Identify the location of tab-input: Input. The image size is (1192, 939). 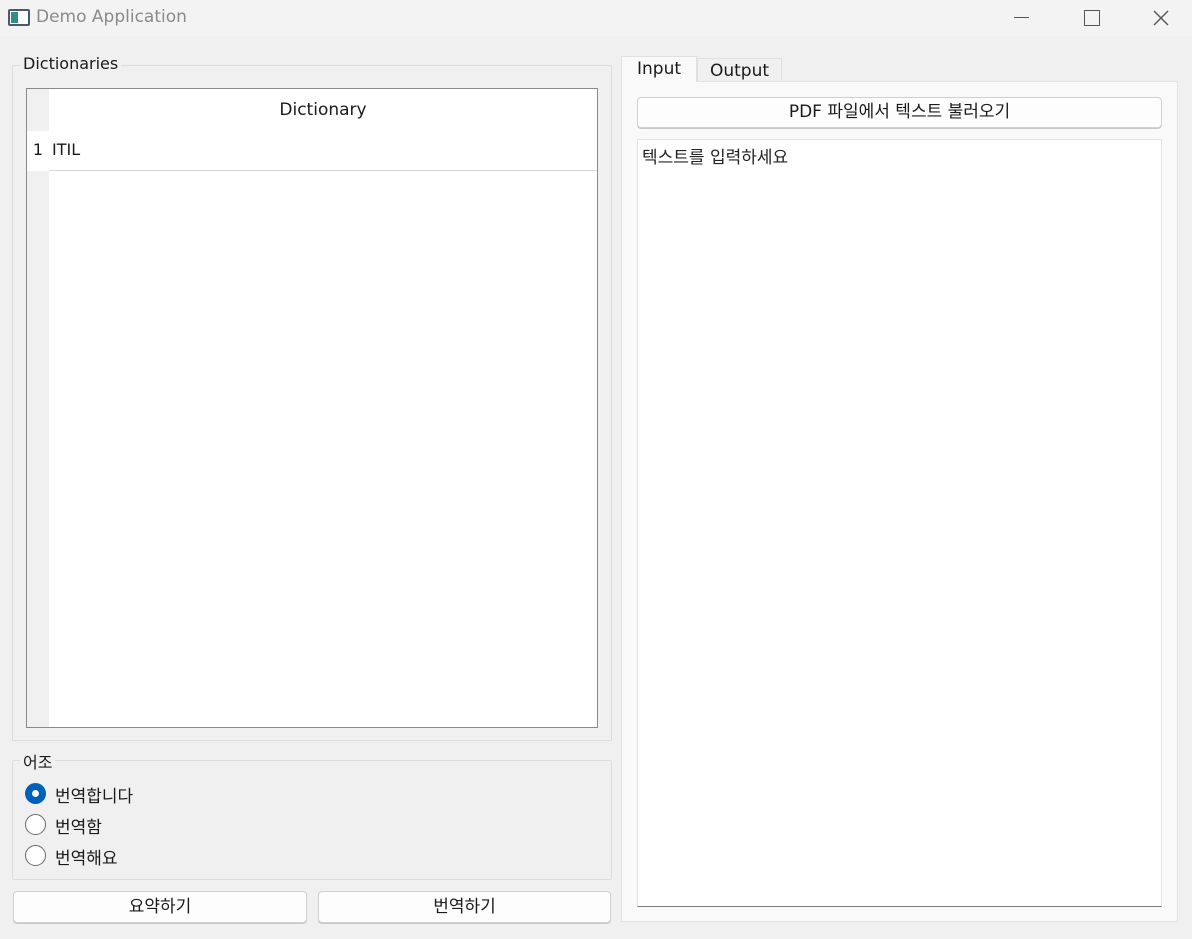
(659, 69).